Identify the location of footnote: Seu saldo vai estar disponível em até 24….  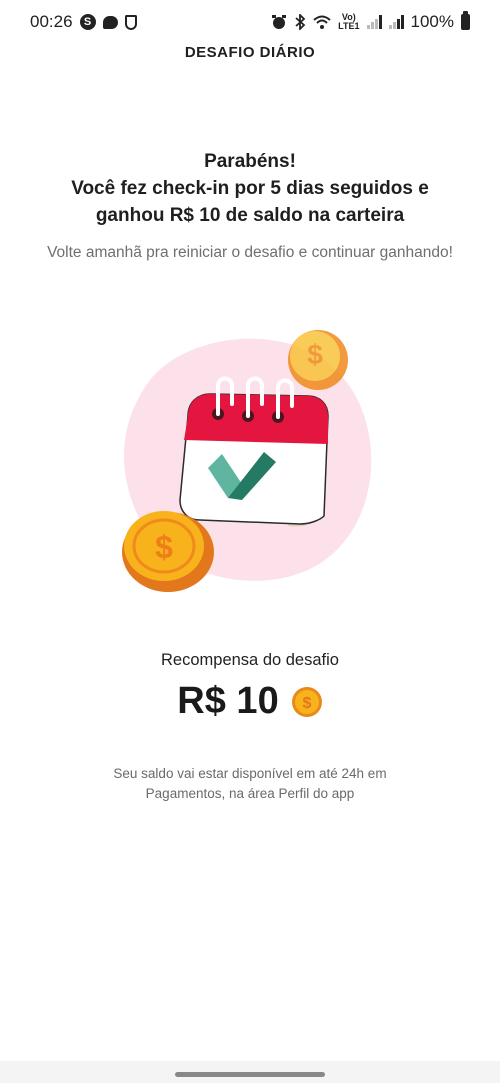
(250, 784).